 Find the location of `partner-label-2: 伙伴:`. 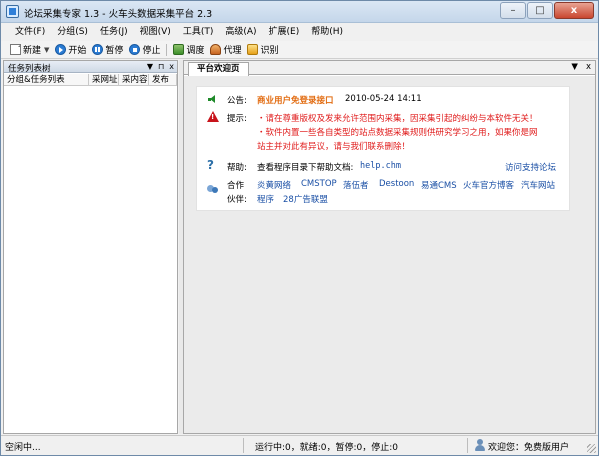

partner-label-2: 伙伴: is located at coordinates (237, 200).